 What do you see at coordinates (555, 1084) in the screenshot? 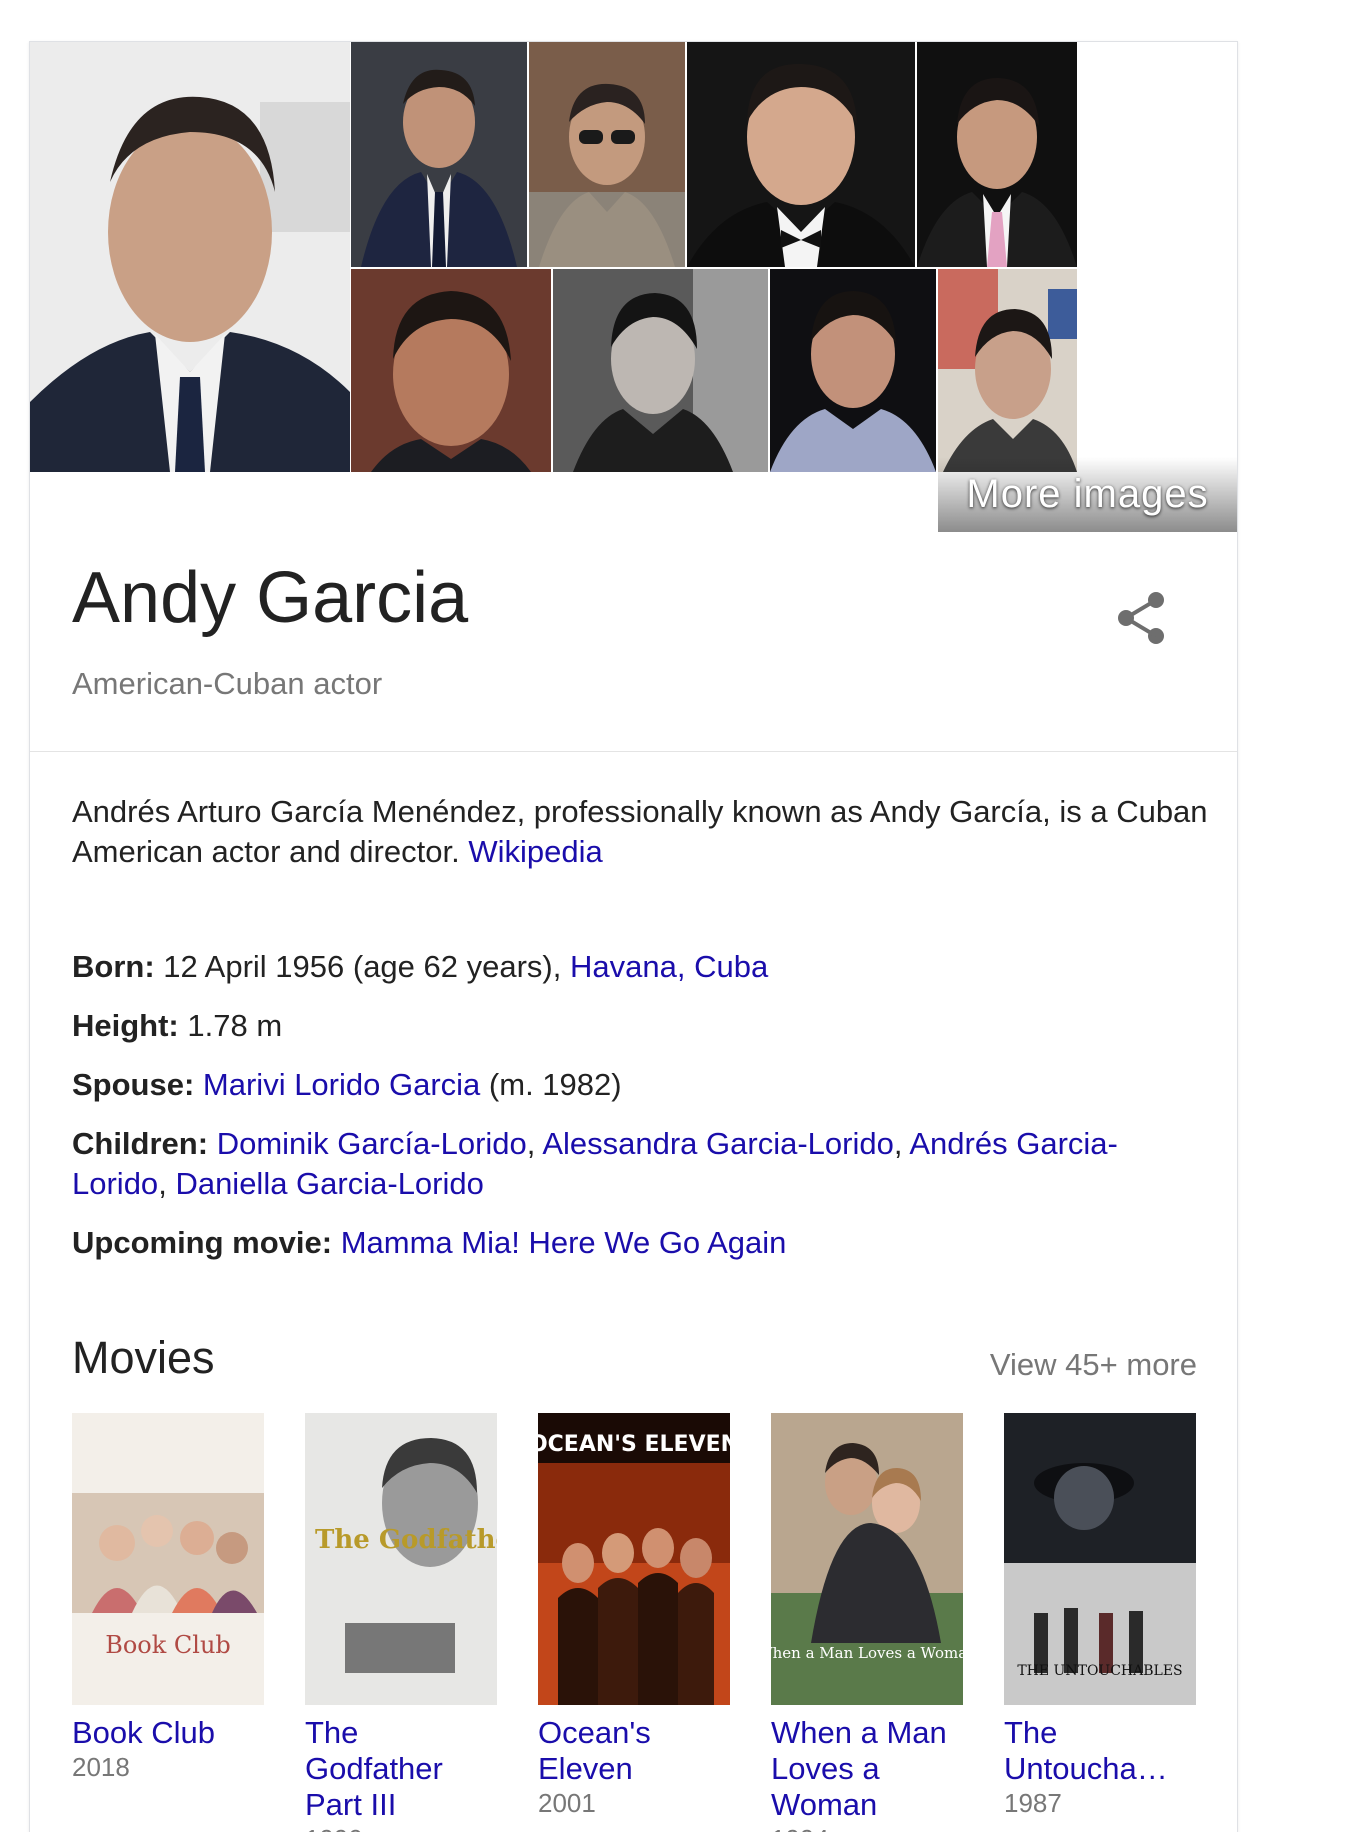
I see `fact-spouse-suffix: (m. 1982)` at bounding box center [555, 1084].